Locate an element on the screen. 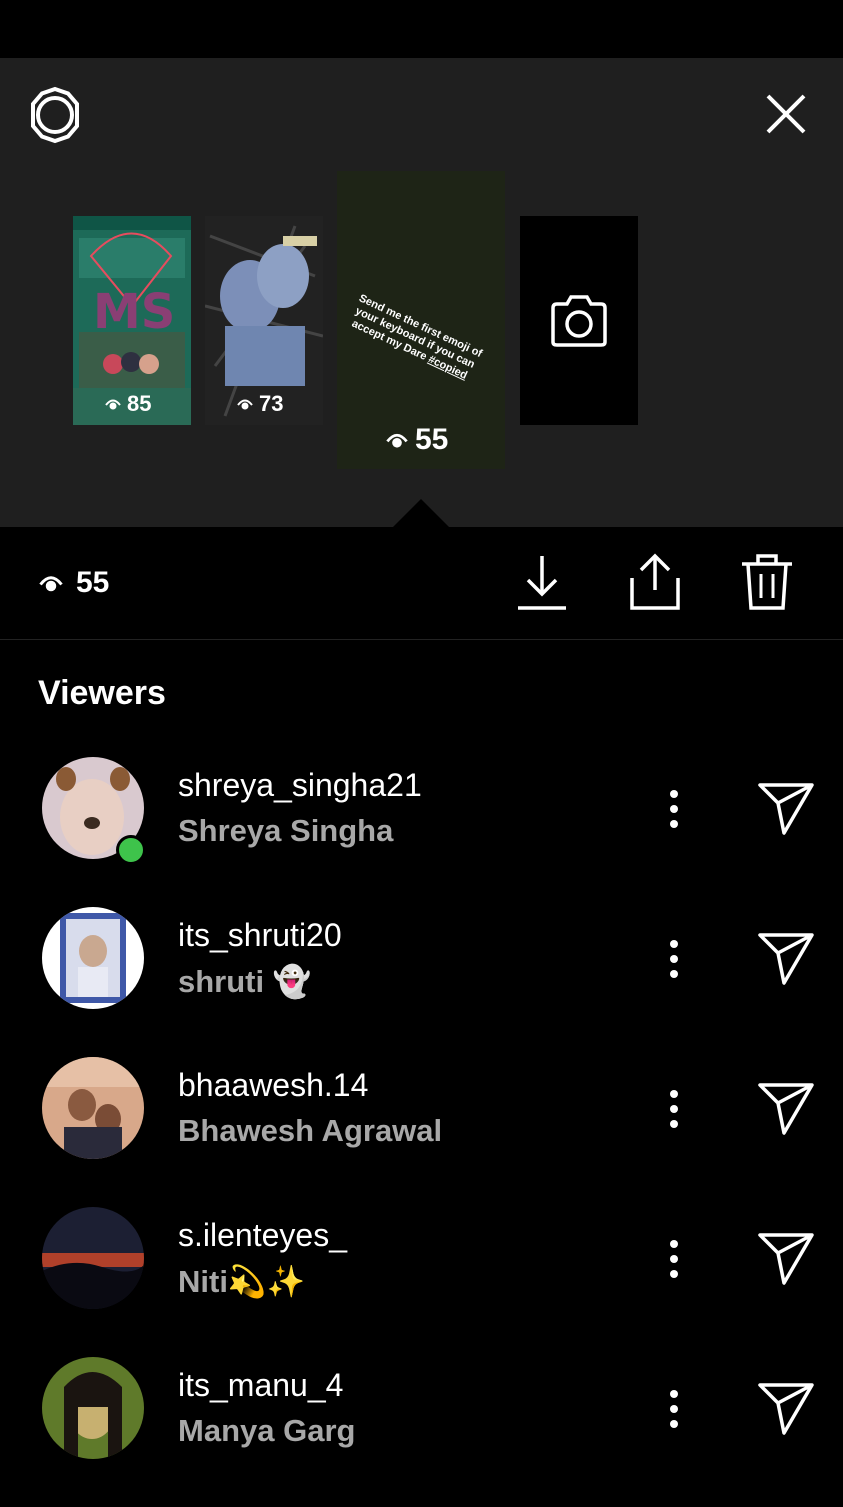 Image resolution: width=843 pixels, height=1507 pixels. viewer-row: s.ilenteyes_ Niti💫✨ is located at coordinates (421, 1282).